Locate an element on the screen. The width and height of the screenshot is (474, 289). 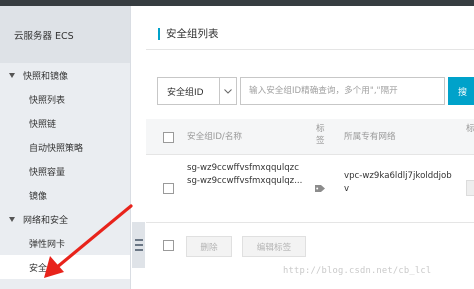
delete-button: 删除 is located at coordinates (209, 246).